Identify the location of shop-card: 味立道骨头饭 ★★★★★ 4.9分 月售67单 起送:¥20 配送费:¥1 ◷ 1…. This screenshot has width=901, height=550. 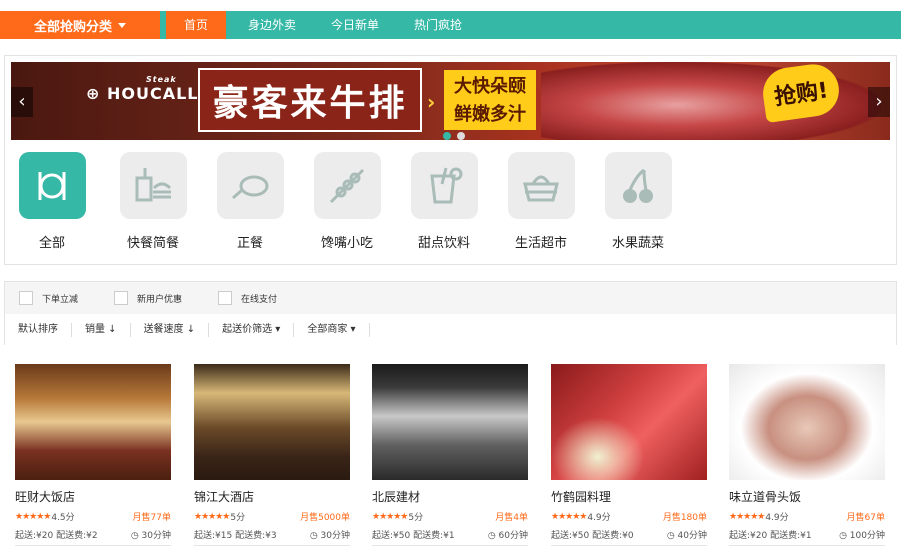
(807, 457).